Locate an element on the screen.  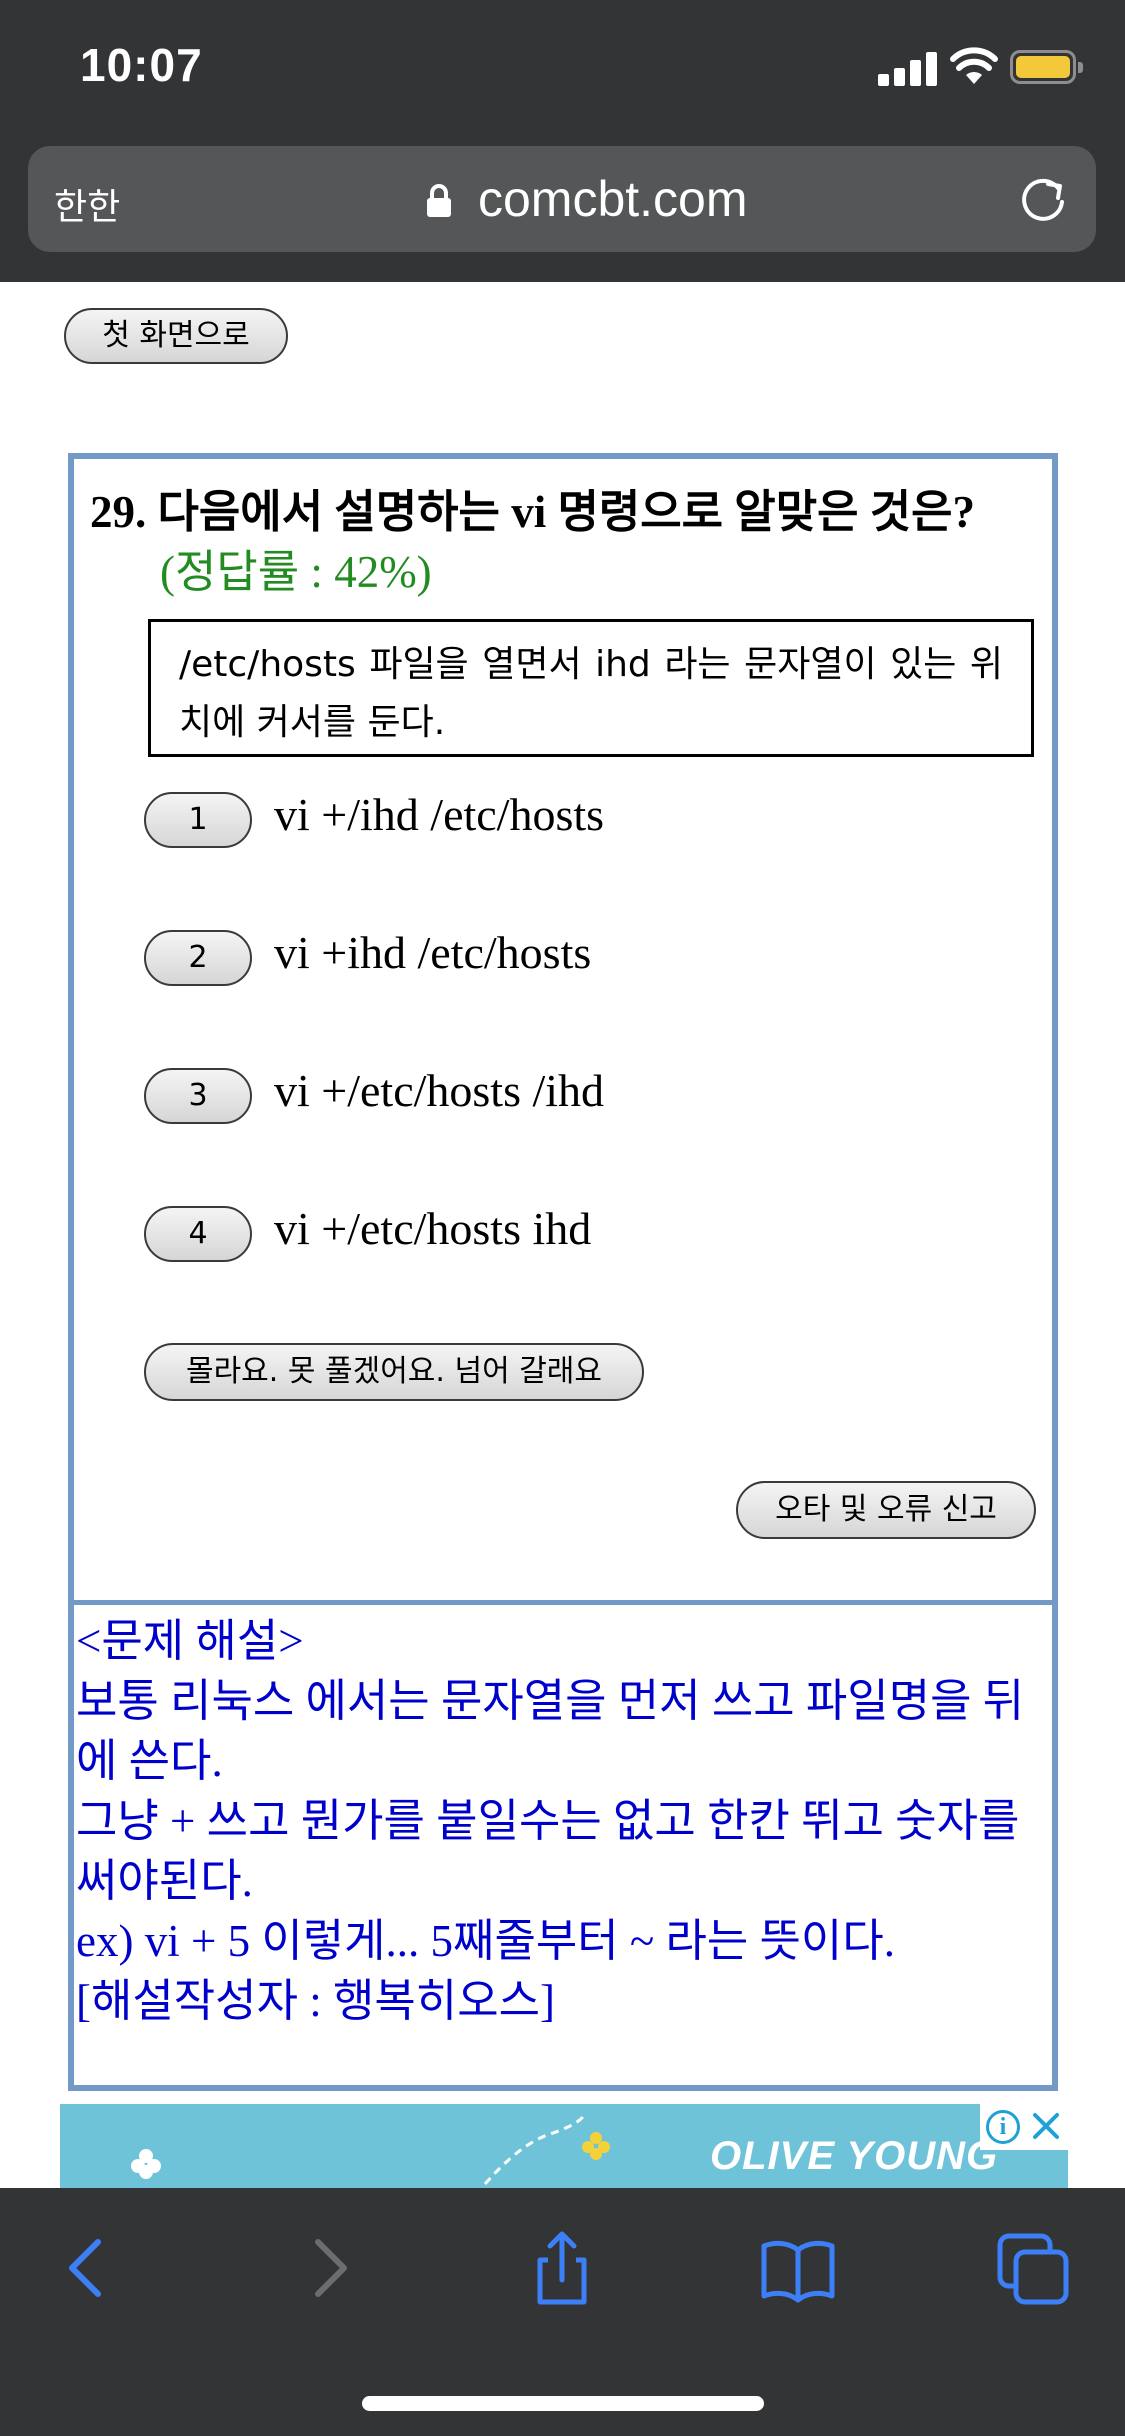
explanation-line-3: ex) vi + 5 이렇게... 5째줄부터 ~ 라는 뜻이다. is located at coordinates (485, 1941).